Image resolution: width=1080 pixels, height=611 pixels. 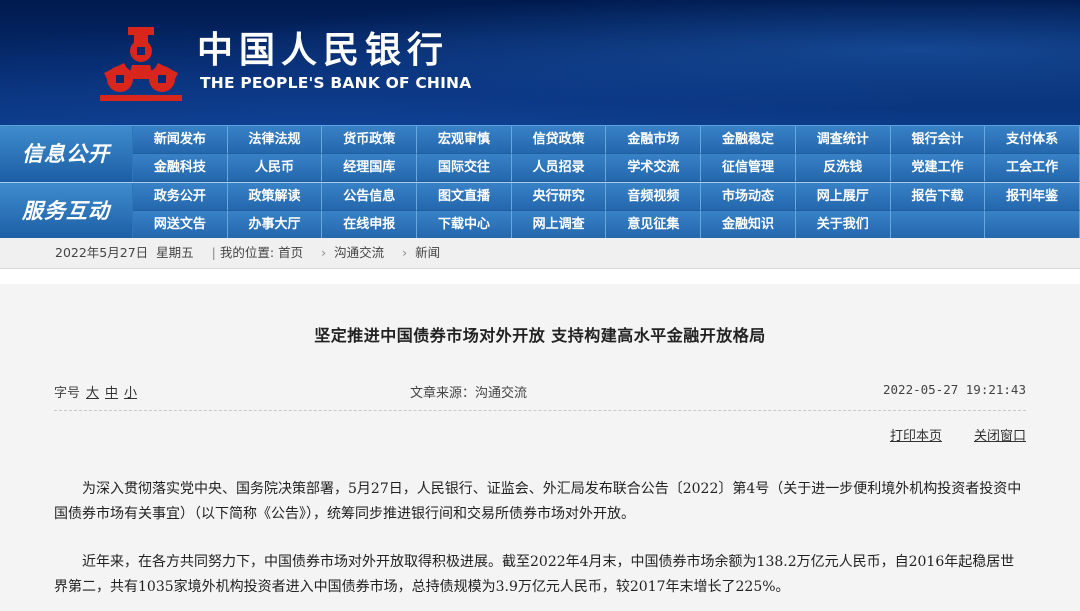 I want to click on nav-item: 网上展厅, so click(x=843, y=197).